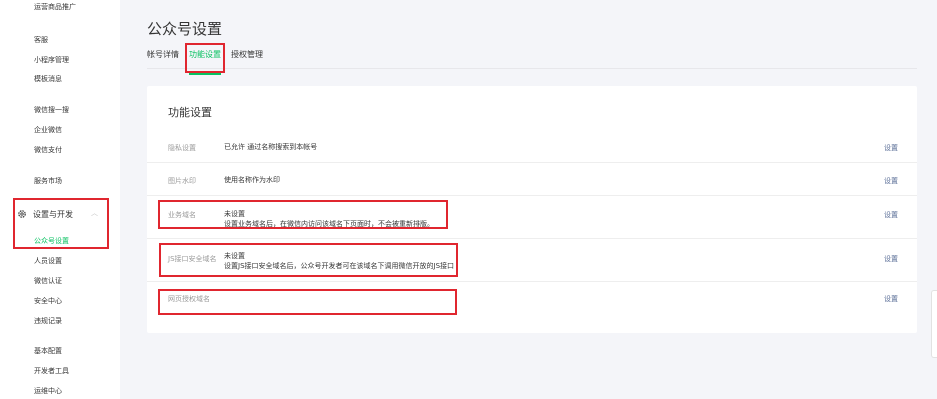  I want to click on row-label: JS接口安全域名, so click(192, 259).